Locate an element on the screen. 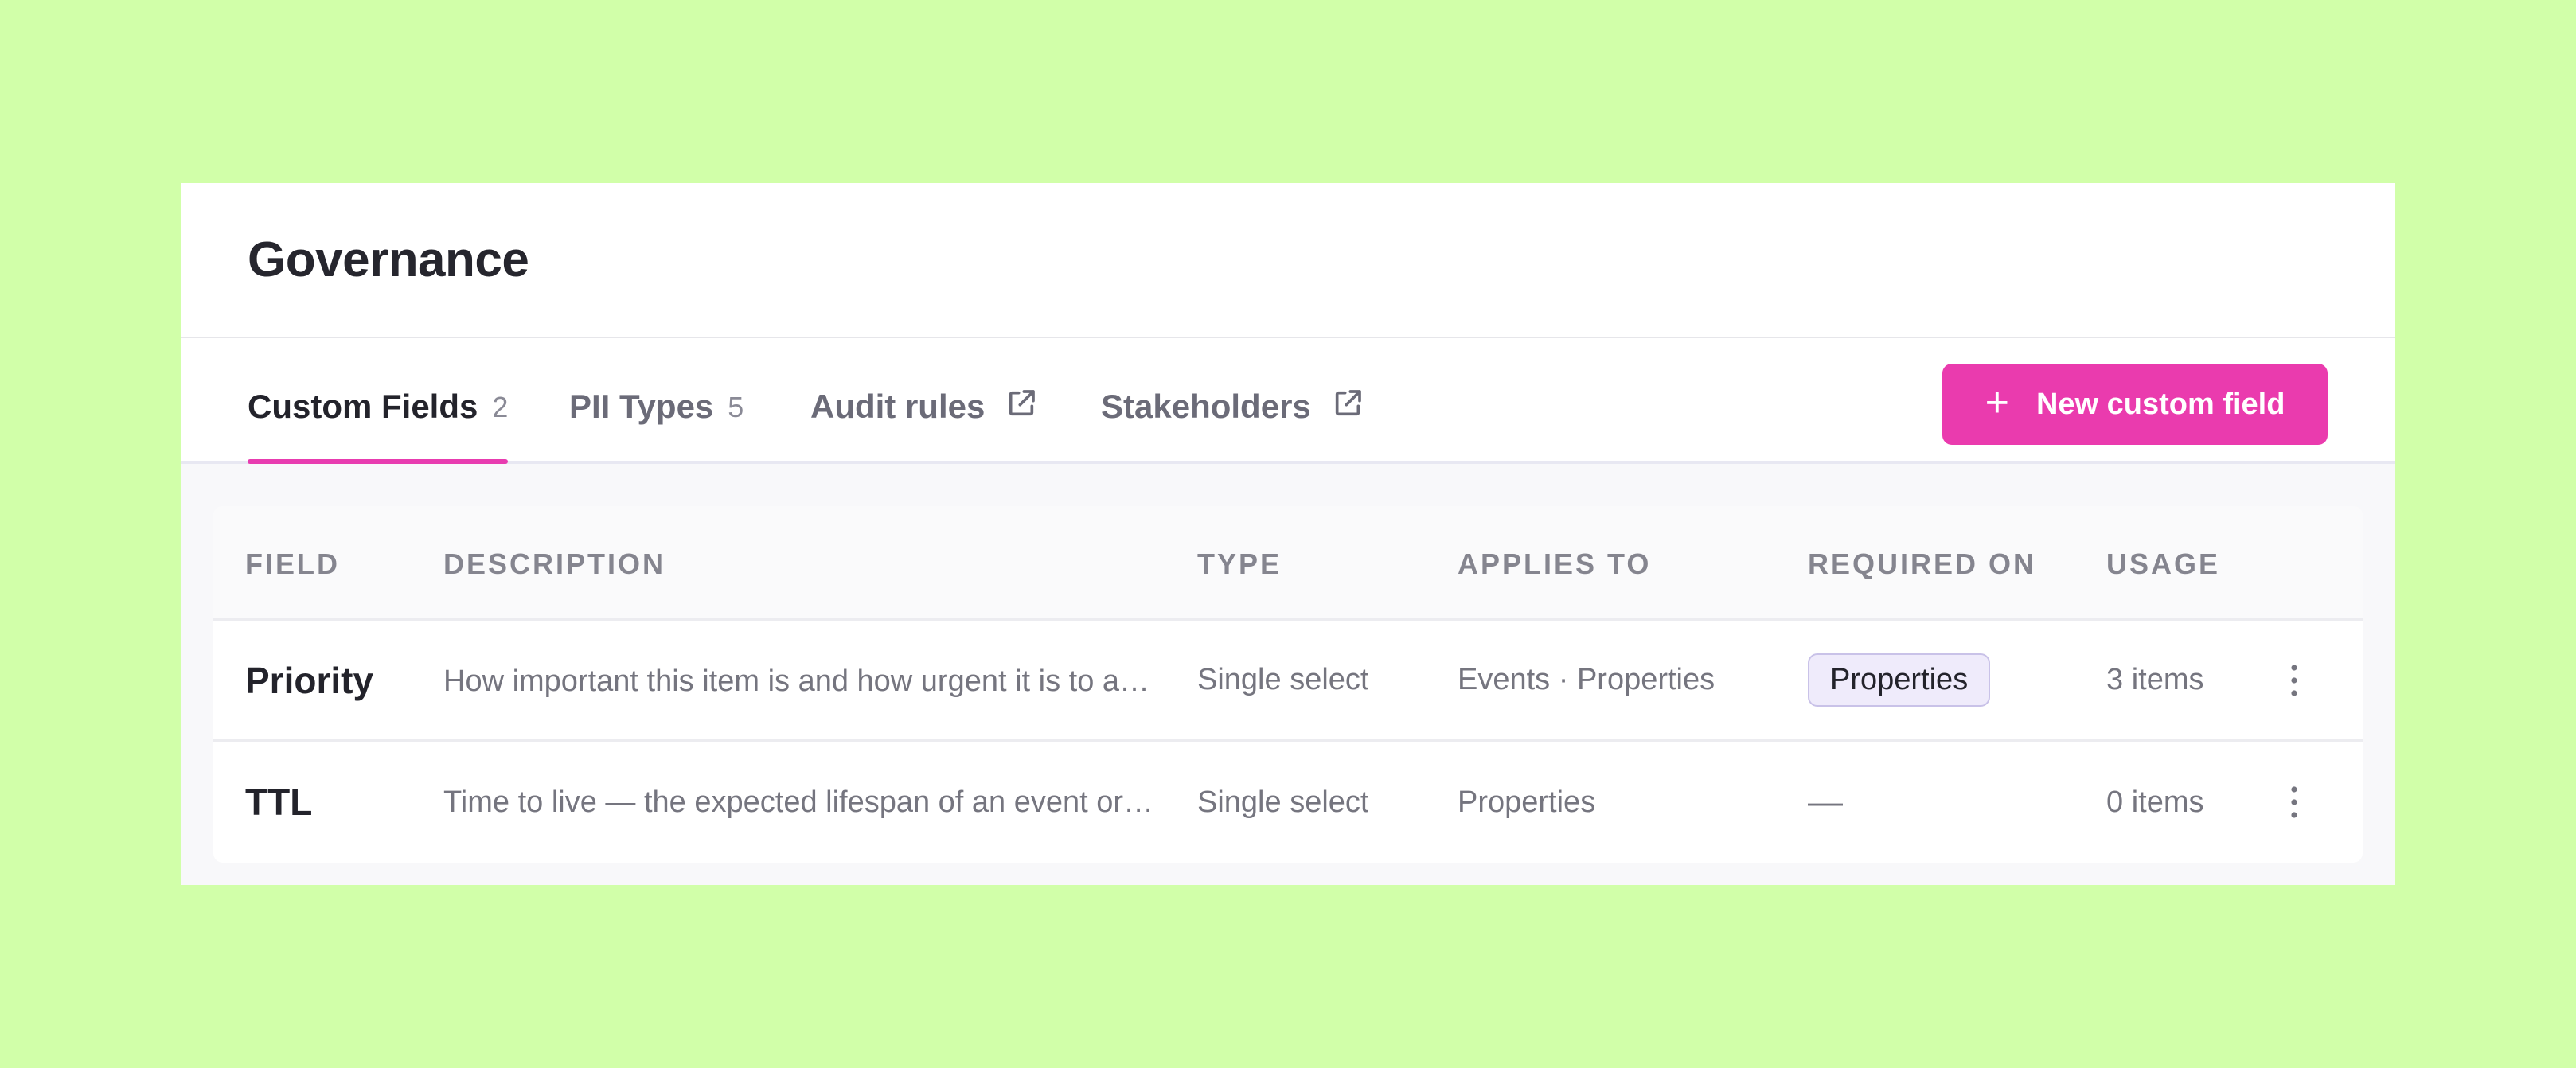 This screenshot has height=1068, width=2576. plus-icon: + is located at coordinates (1997, 403).